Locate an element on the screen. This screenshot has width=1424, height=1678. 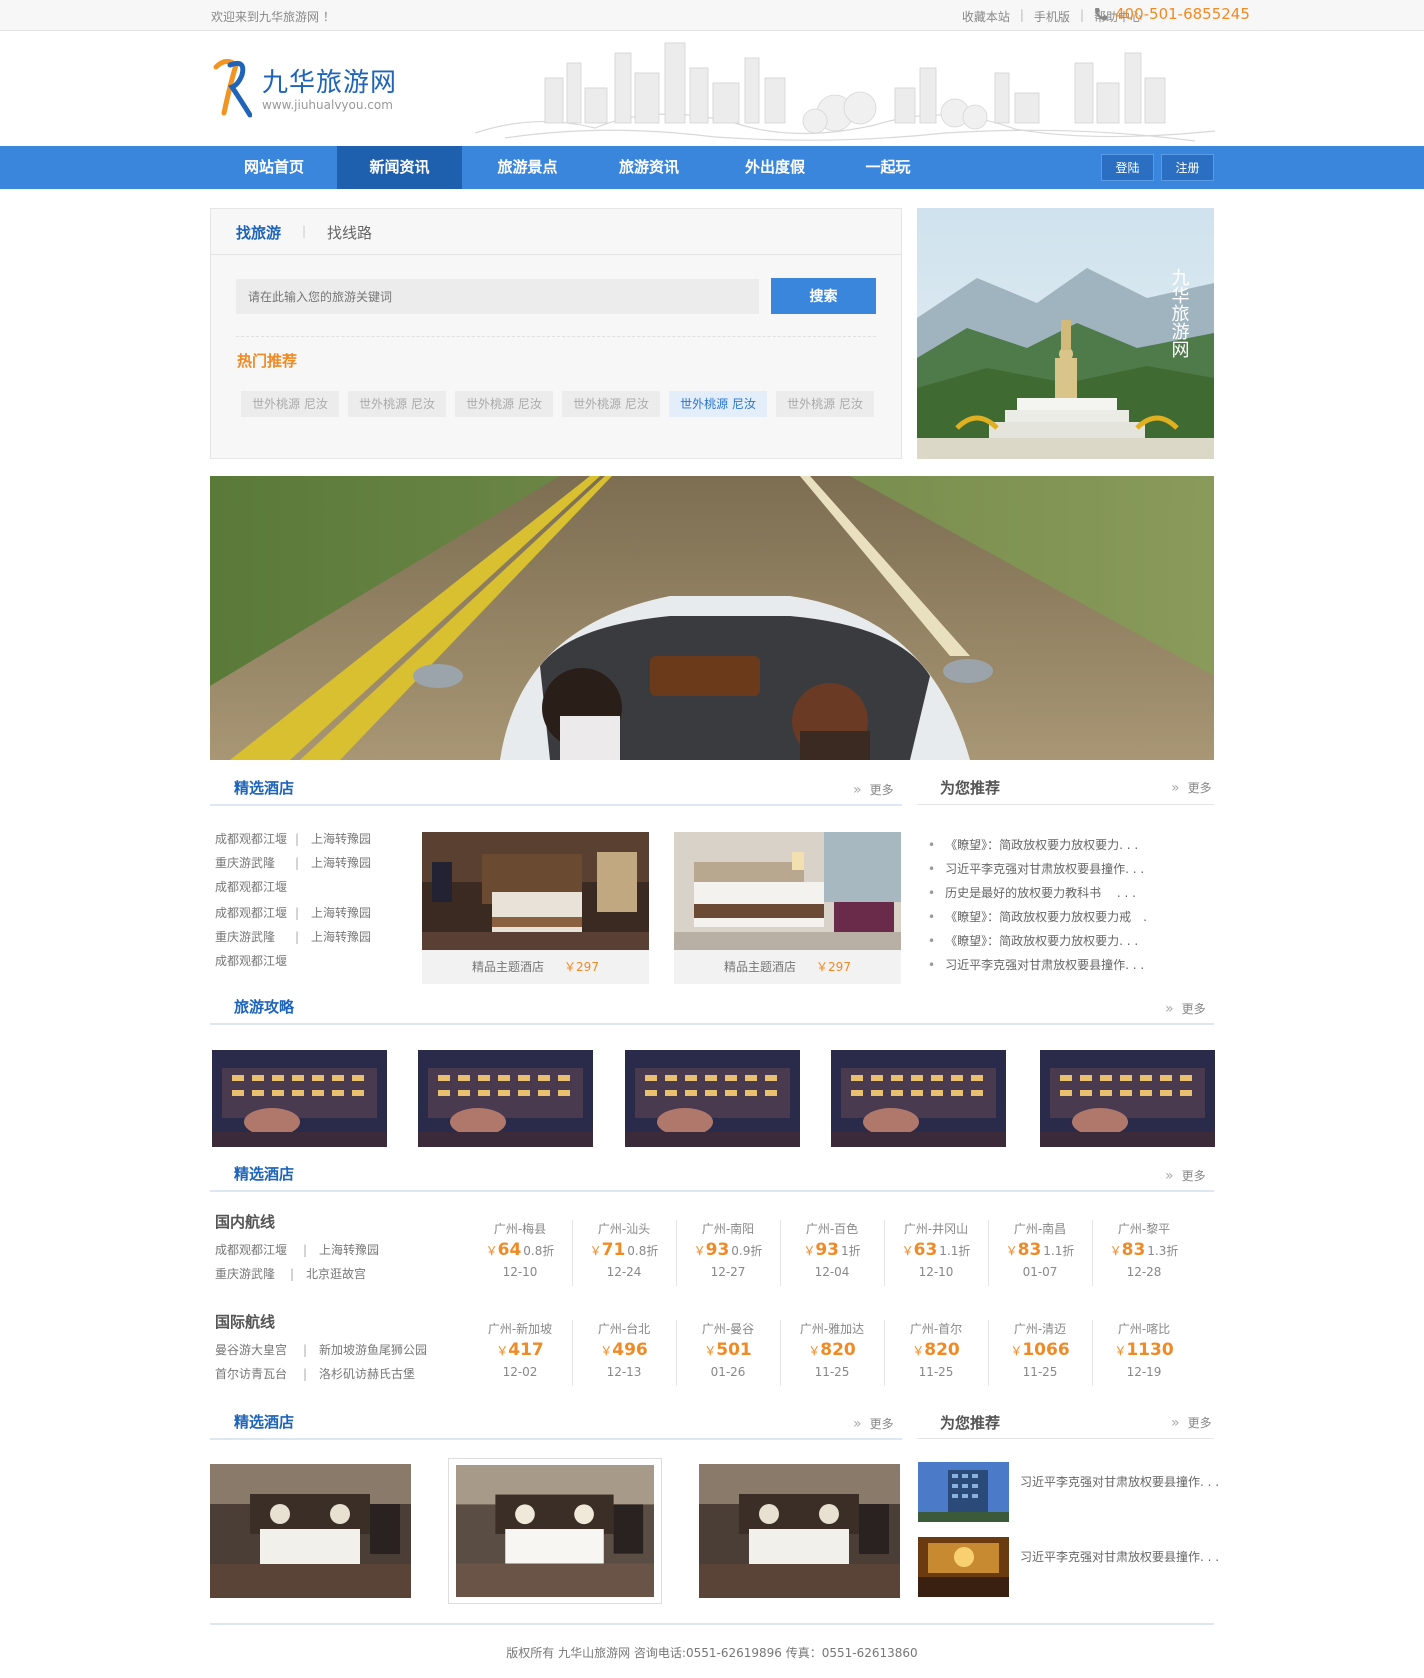
hotel-room-photo is located at coordinates (535, 891).